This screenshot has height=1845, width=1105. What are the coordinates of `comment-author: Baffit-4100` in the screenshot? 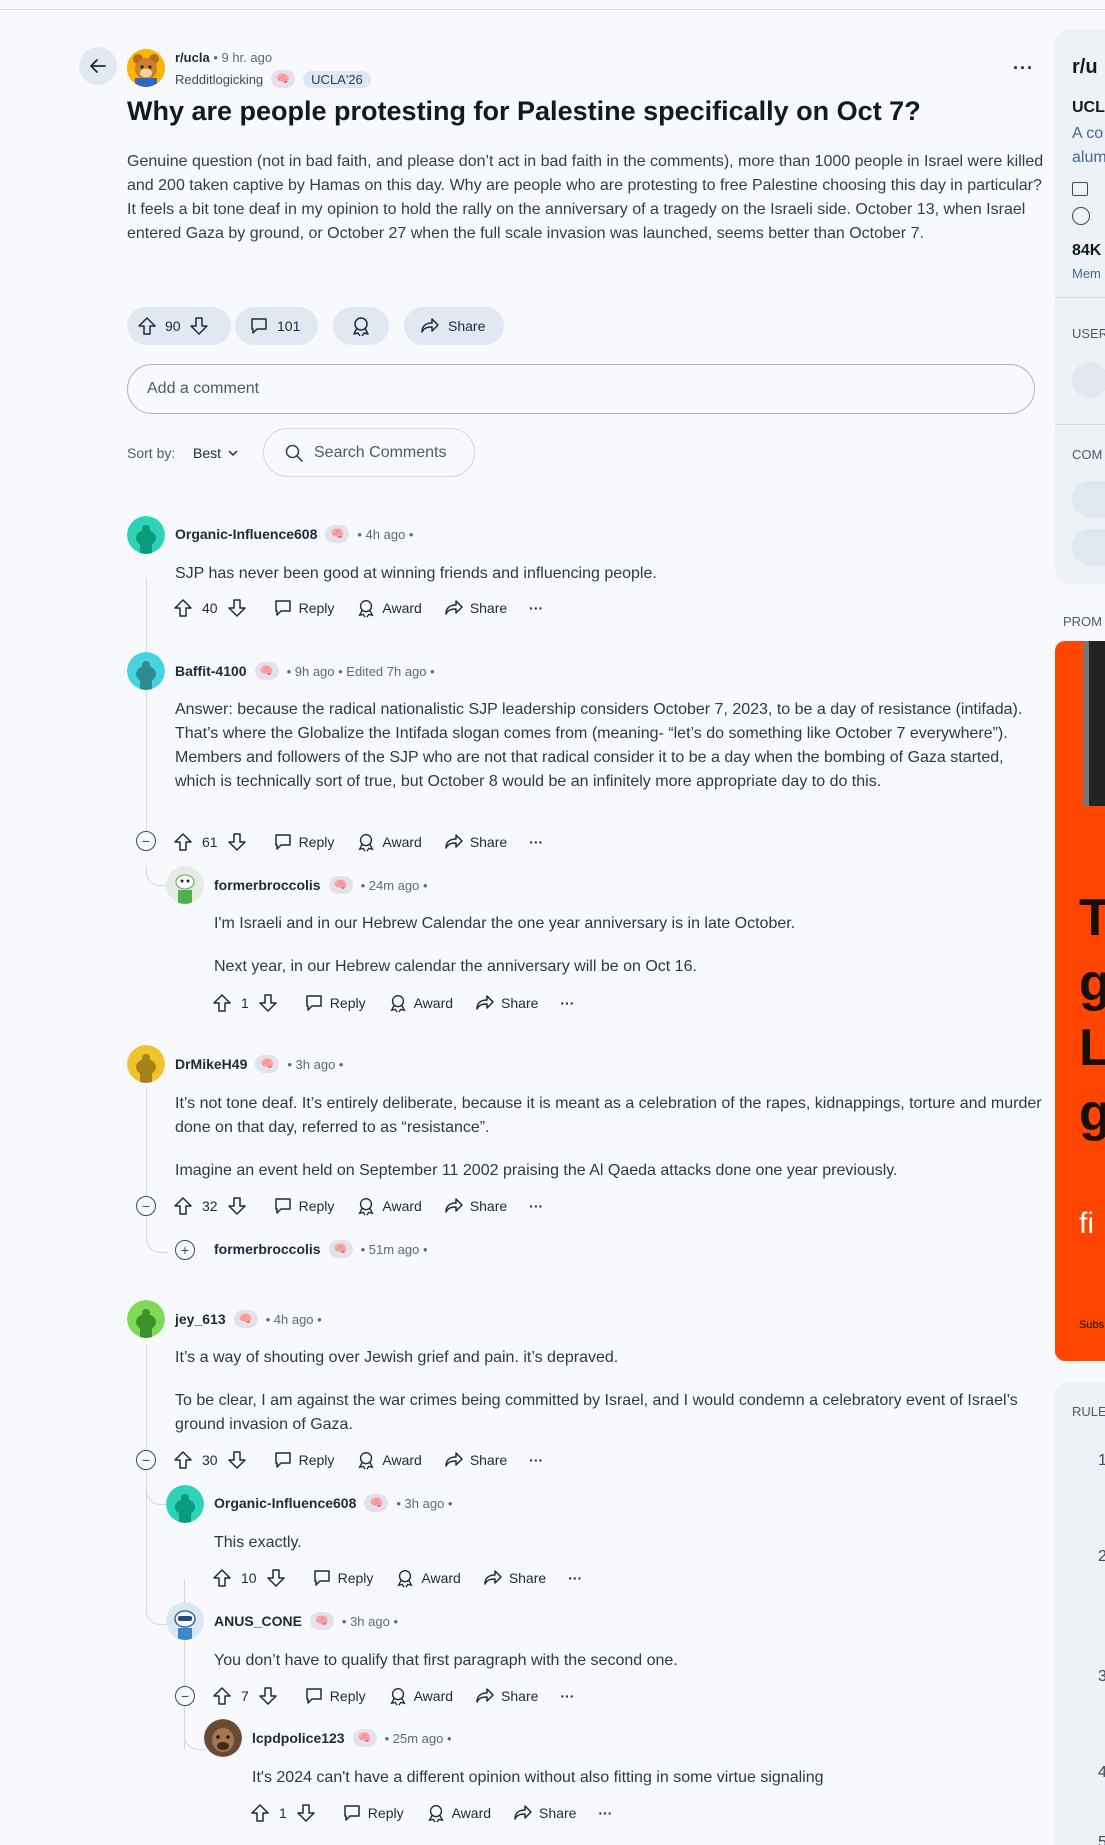 It's located at (211, 671).